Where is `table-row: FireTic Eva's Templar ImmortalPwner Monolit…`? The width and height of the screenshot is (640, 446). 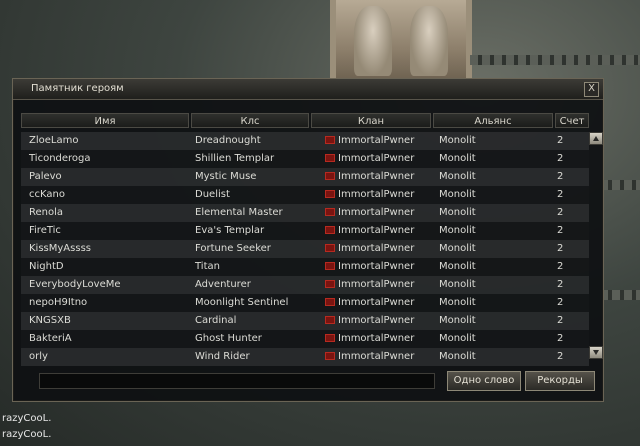 table-row: FireTic Eva's Templar ImmortalPwner Monolit… is located at coordinates (305, 231).